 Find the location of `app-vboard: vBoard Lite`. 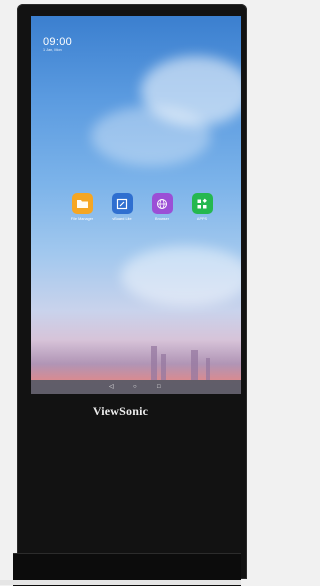

app-vboard: vBoard Lite is located at coordinates (122, 207).